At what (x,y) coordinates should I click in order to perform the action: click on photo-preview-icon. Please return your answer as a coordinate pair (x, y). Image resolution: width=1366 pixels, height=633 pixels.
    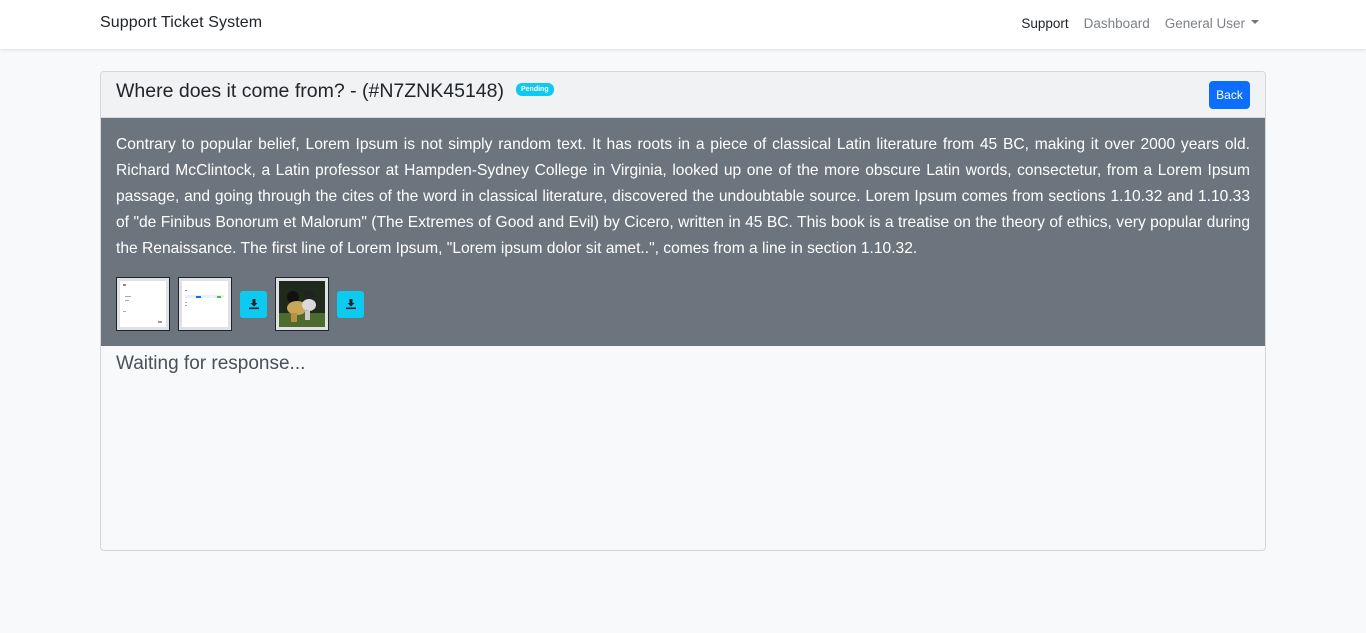
    Looking at the image, I should click on (302, 304).